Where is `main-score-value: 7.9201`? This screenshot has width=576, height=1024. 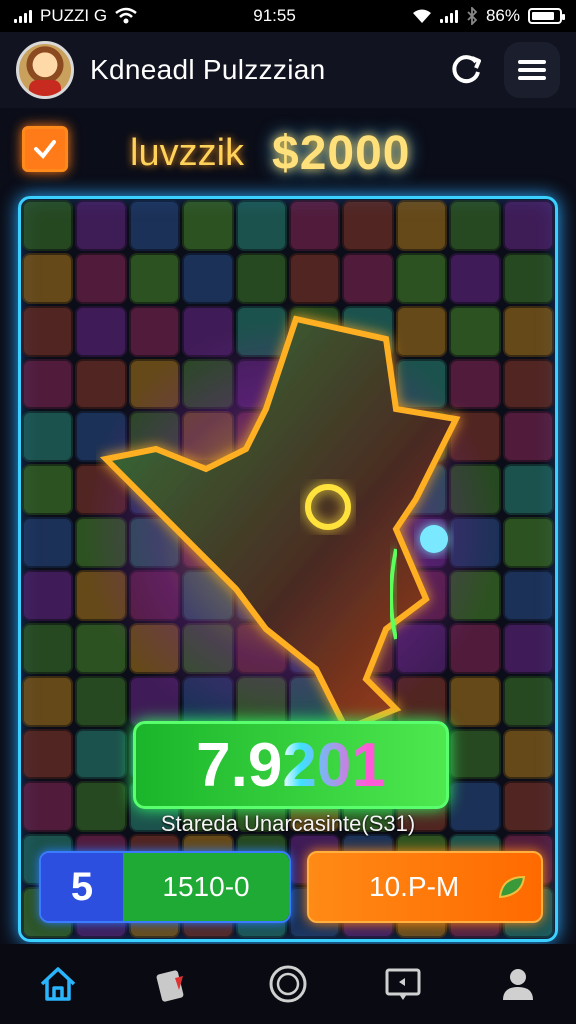
main-score-value: 7.9201 is located at coordinates (291, 765).